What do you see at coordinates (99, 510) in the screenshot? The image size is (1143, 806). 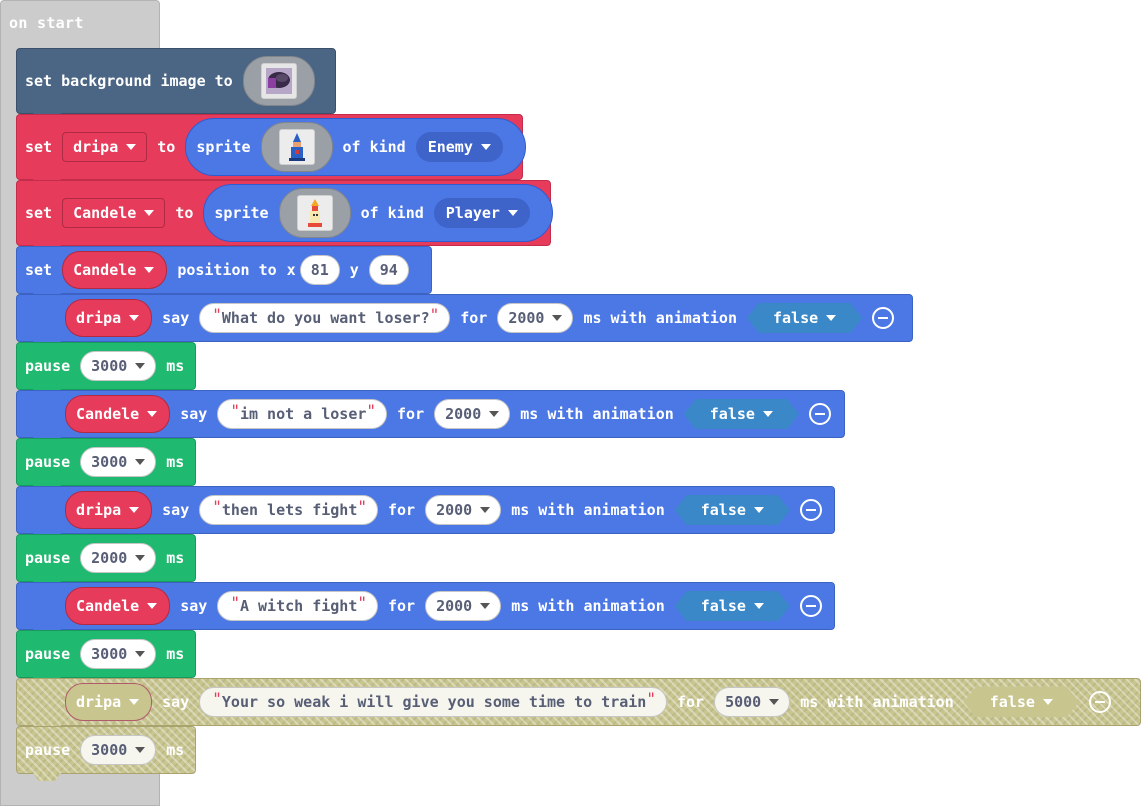 I see `variable-name: dripa` at bounding box center [99, 510].